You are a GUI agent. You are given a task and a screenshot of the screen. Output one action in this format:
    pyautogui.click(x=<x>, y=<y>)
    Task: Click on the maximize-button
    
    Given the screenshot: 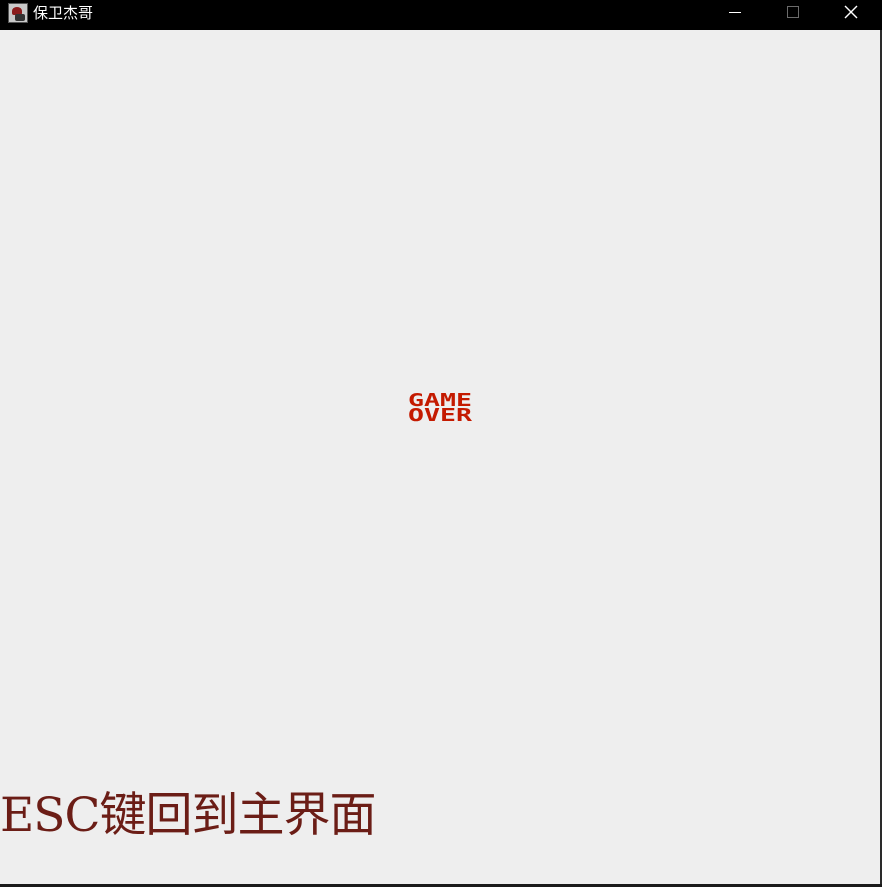 What is the action you would take?
    pyautogui.click(x=793, y=13)
    